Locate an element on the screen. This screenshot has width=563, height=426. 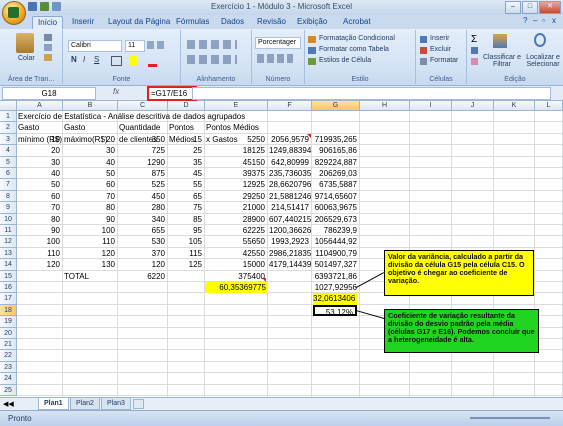
formula-input: =G17/E16 is located at coordinates (172, 93).